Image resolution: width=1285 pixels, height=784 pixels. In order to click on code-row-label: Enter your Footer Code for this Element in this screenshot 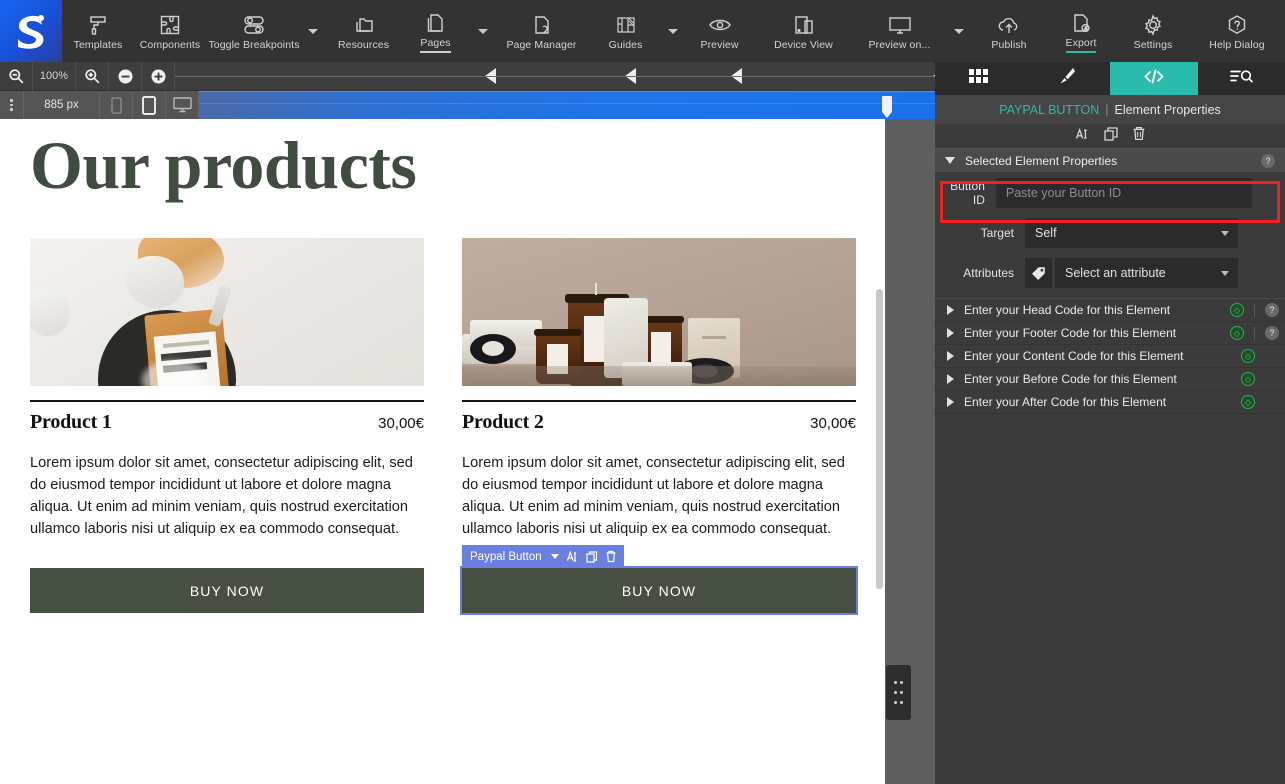, I will do `click(1070, 333)`.